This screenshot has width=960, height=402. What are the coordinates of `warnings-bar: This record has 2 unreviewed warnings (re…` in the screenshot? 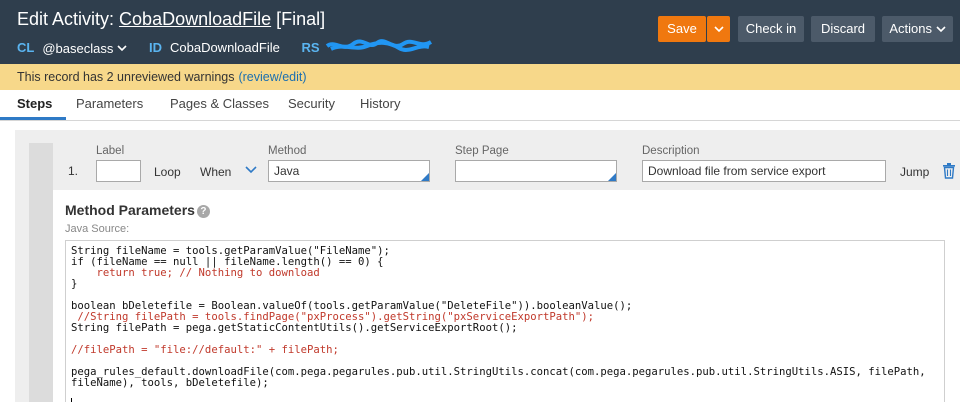 It's located at (480, 77).